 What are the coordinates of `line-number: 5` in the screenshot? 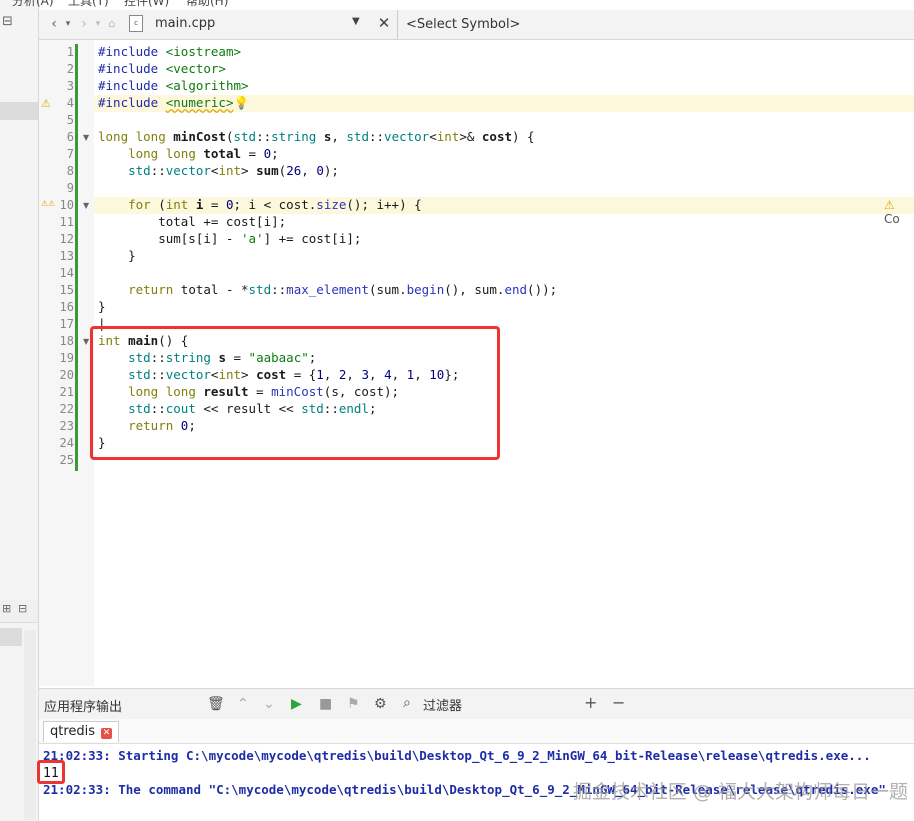 It's located at (70, 120).